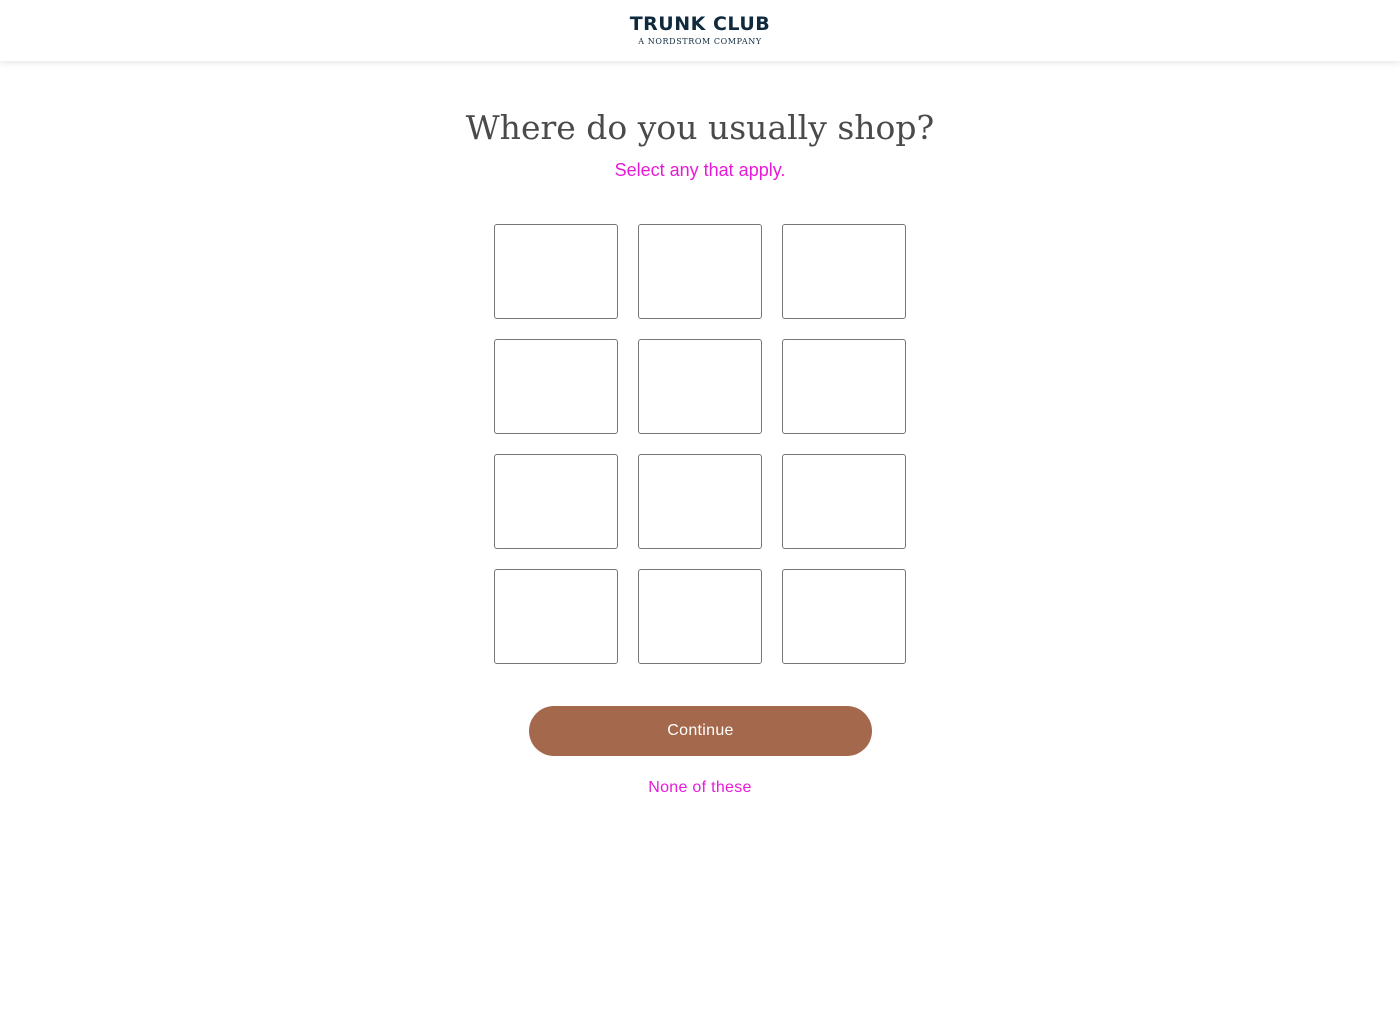  I want to click on none-of-these-link: None of these, so click(700, 788).